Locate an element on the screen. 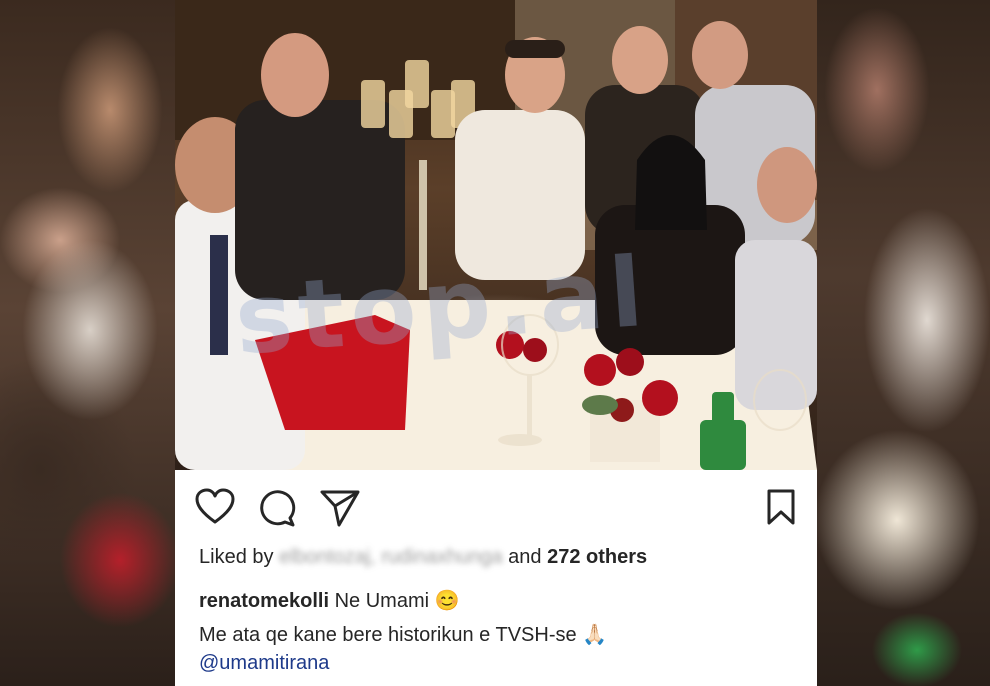 This screenshot has width=990, height=686. smile-emoji-icon: 😊 is located at coordinates (447, 601).